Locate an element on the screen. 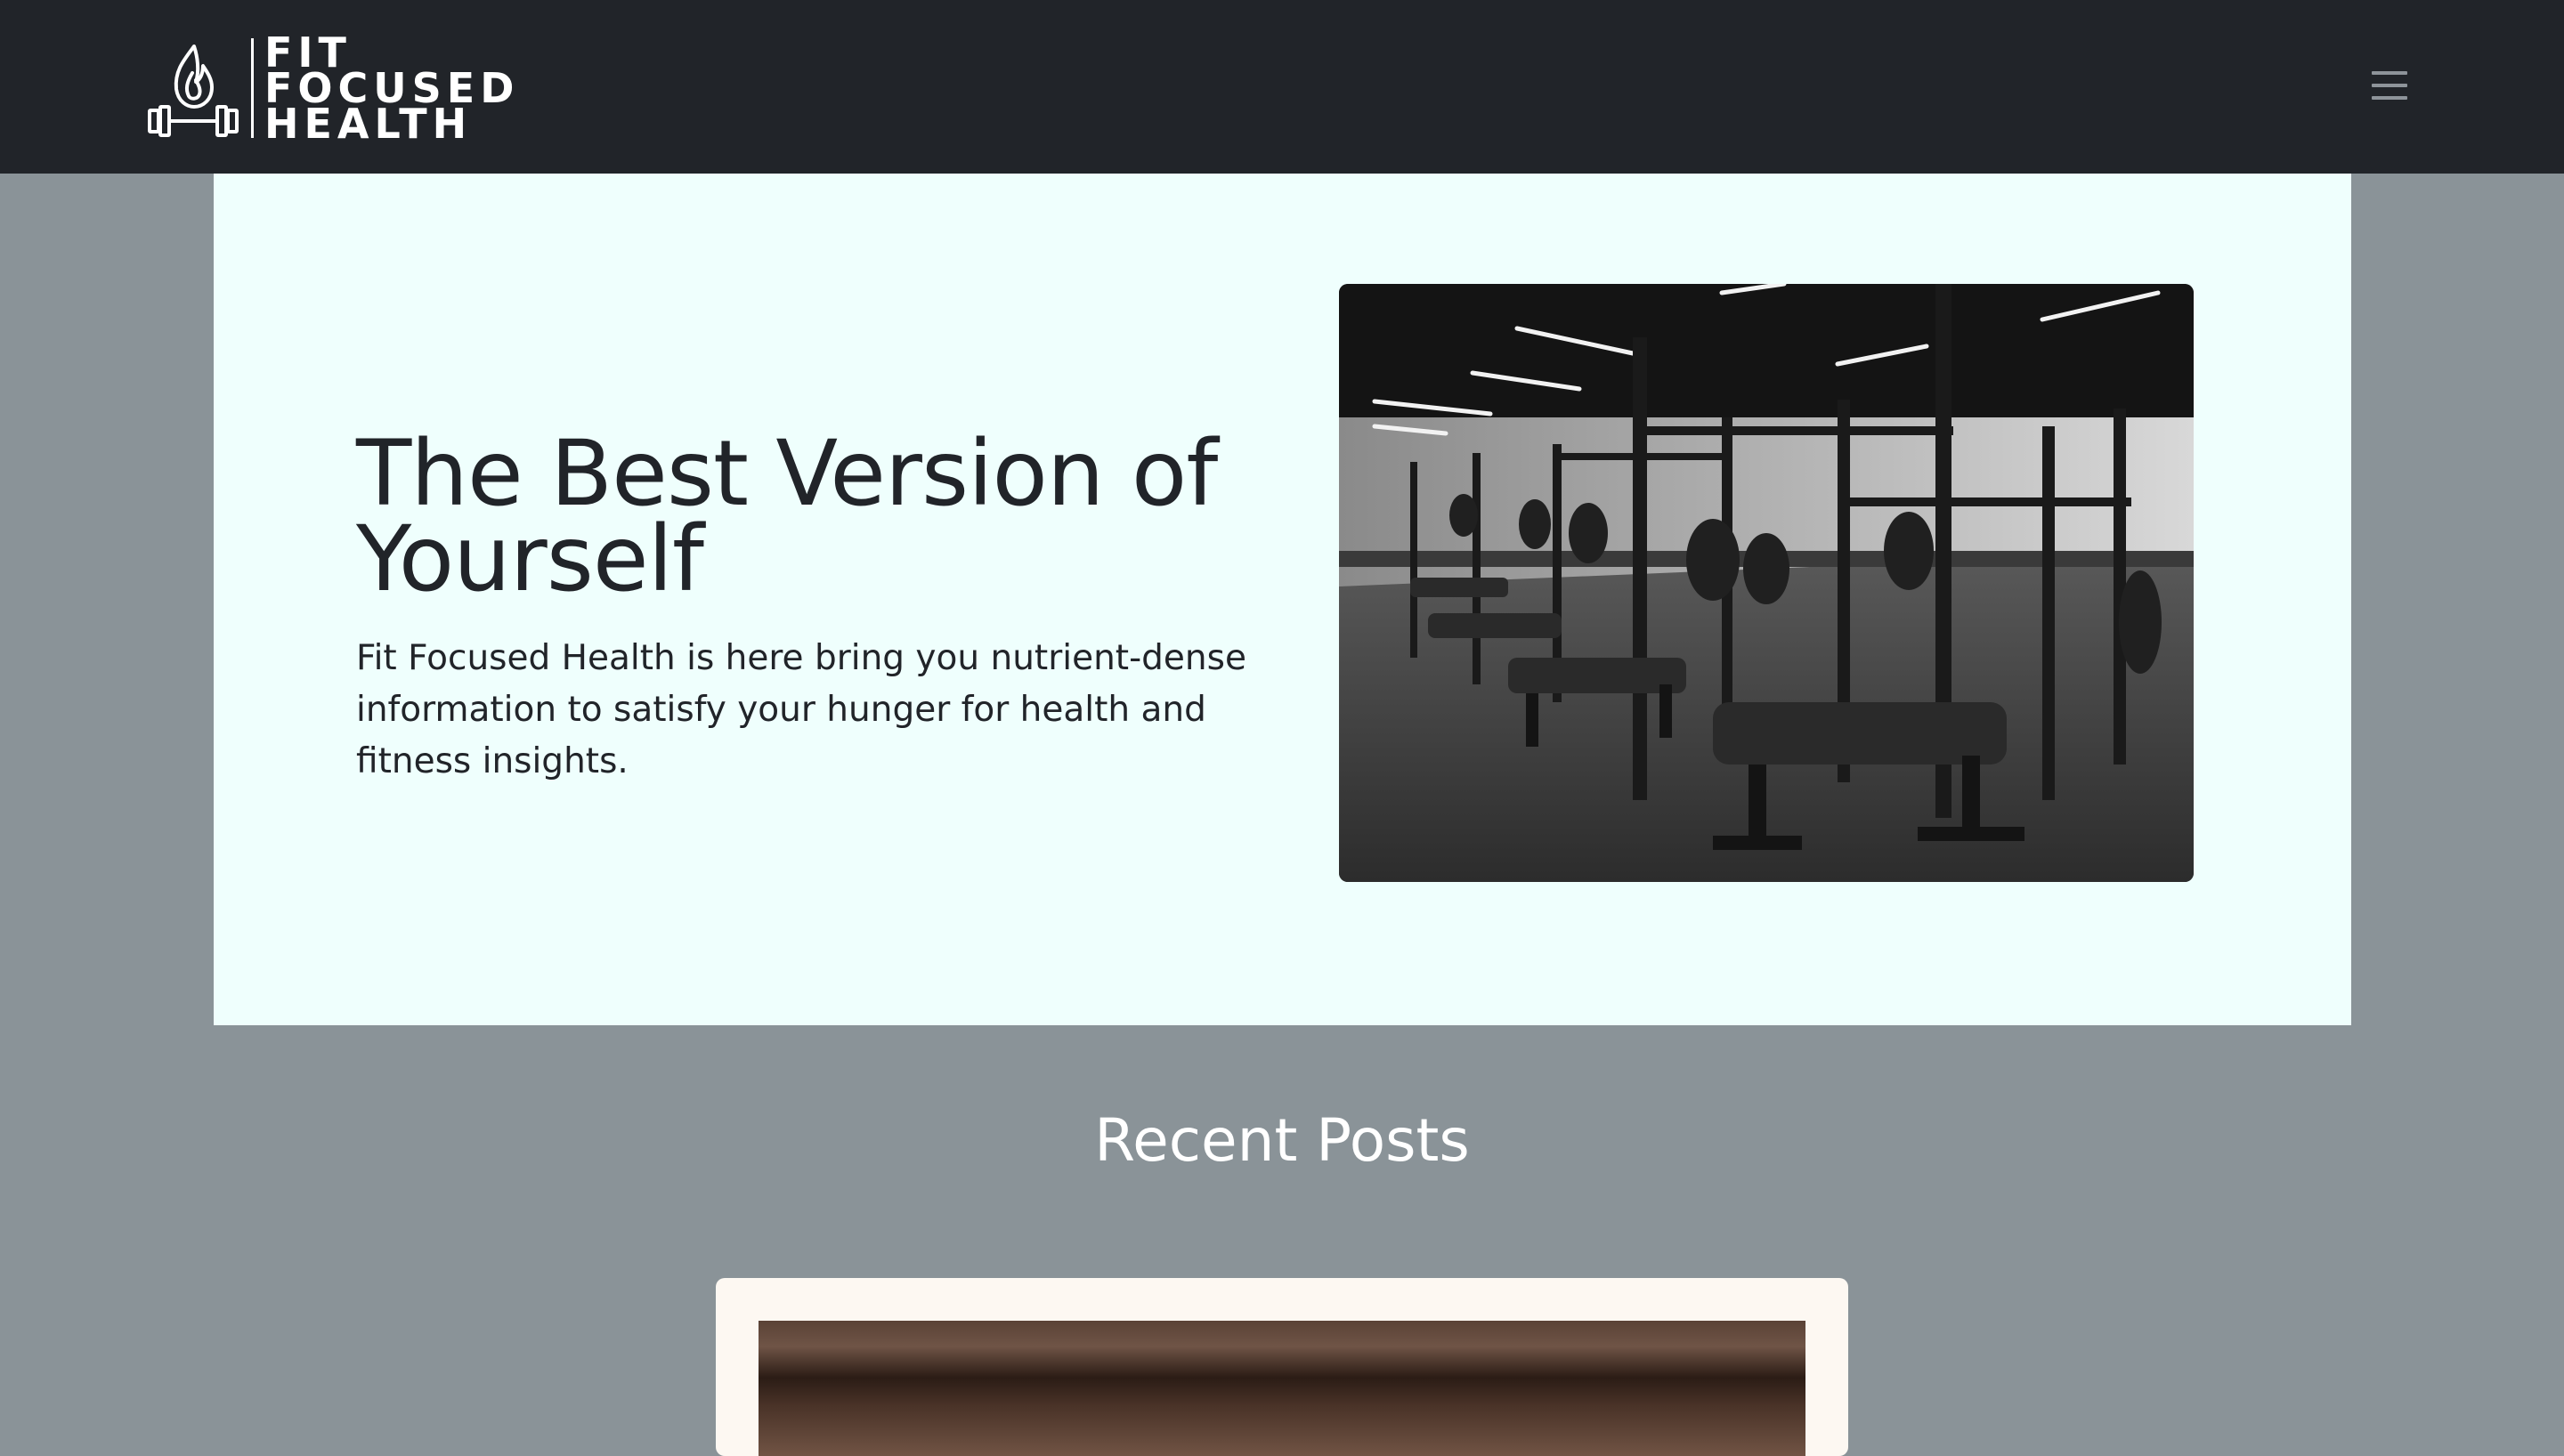  navbar: FIT FOCUSED HEALTH is located at coordinates (1282, 87).